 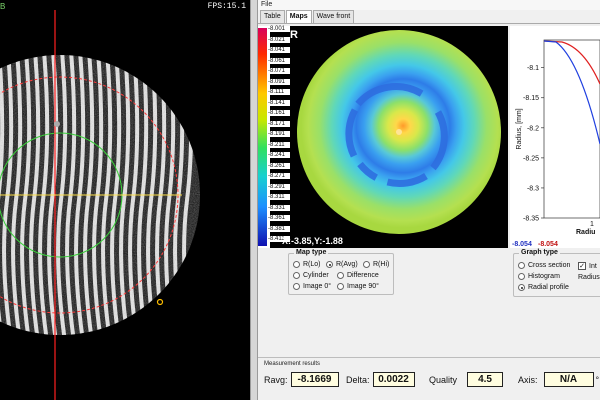 What do you see at coordinates (279, 155) in the screenshot?
I see `color-scale-tick-label: -8.241` at bounding box center [279, 155].